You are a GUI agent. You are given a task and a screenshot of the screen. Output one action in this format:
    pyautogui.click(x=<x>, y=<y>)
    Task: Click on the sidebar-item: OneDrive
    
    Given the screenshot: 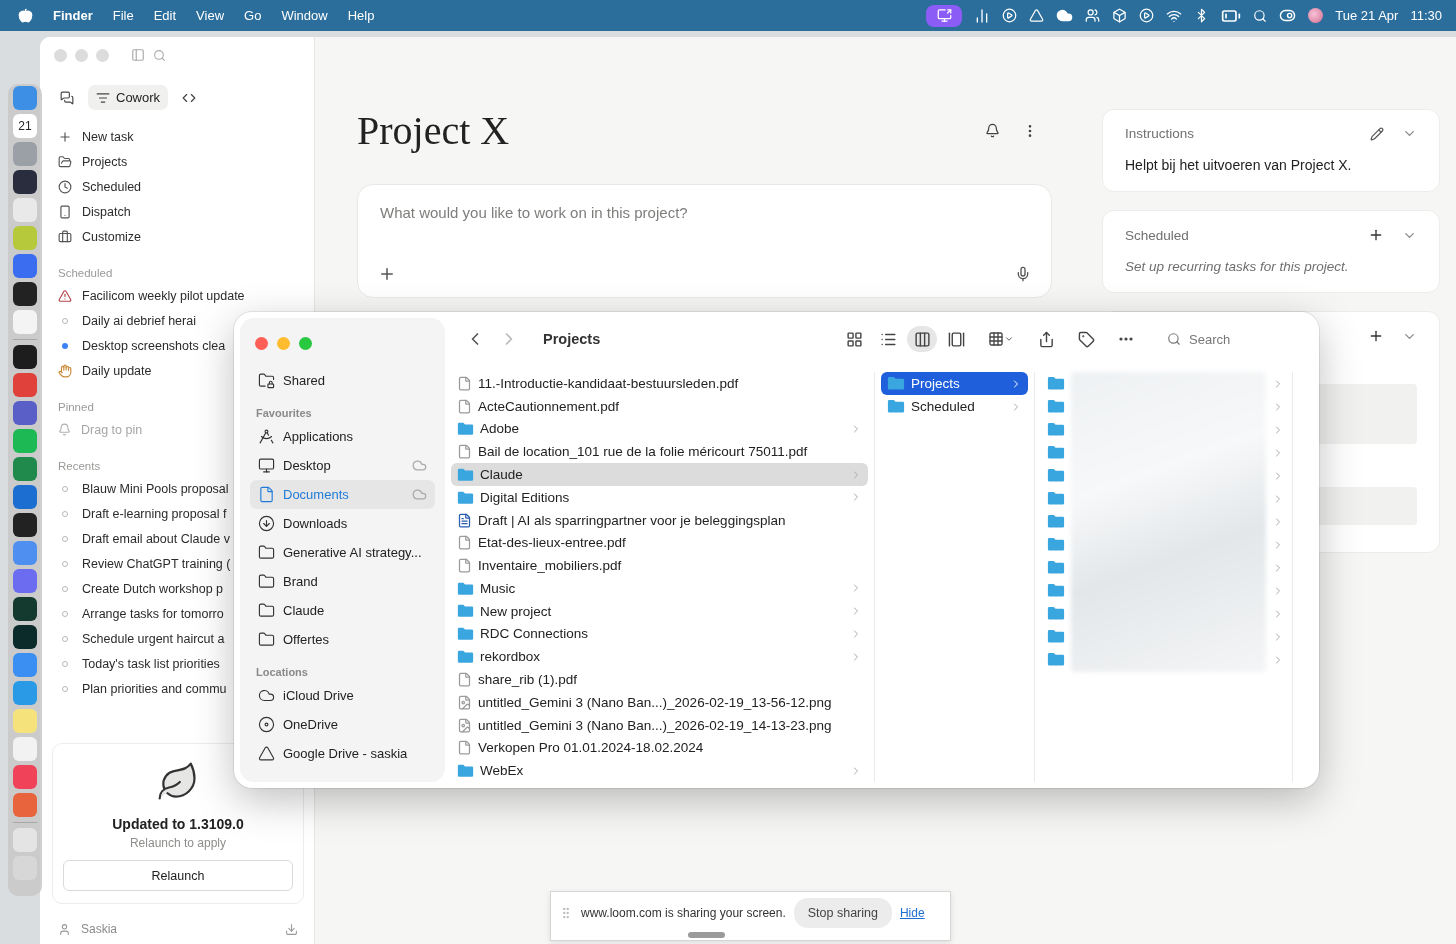 What is the action you would take?
    pyautogui.click(x=342, y=724)
    